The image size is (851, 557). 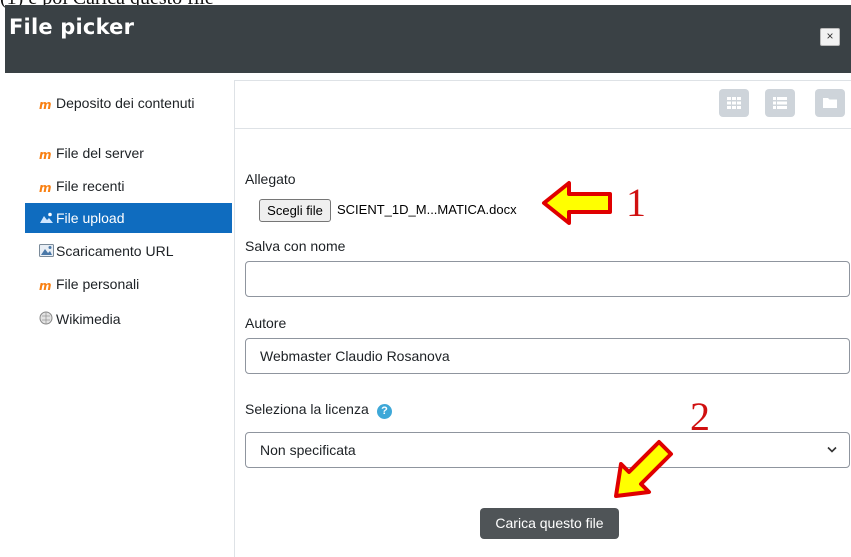 I want to click on choose-file-button: Scegli file, so click(x=295, y=210).